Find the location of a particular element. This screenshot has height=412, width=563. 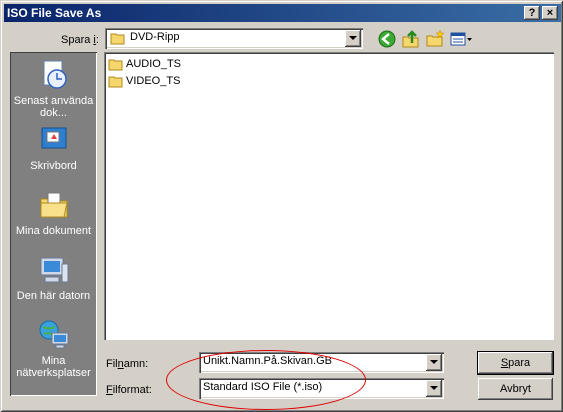

file-name: VIDEO_TS is located at coordinates (153, 81).